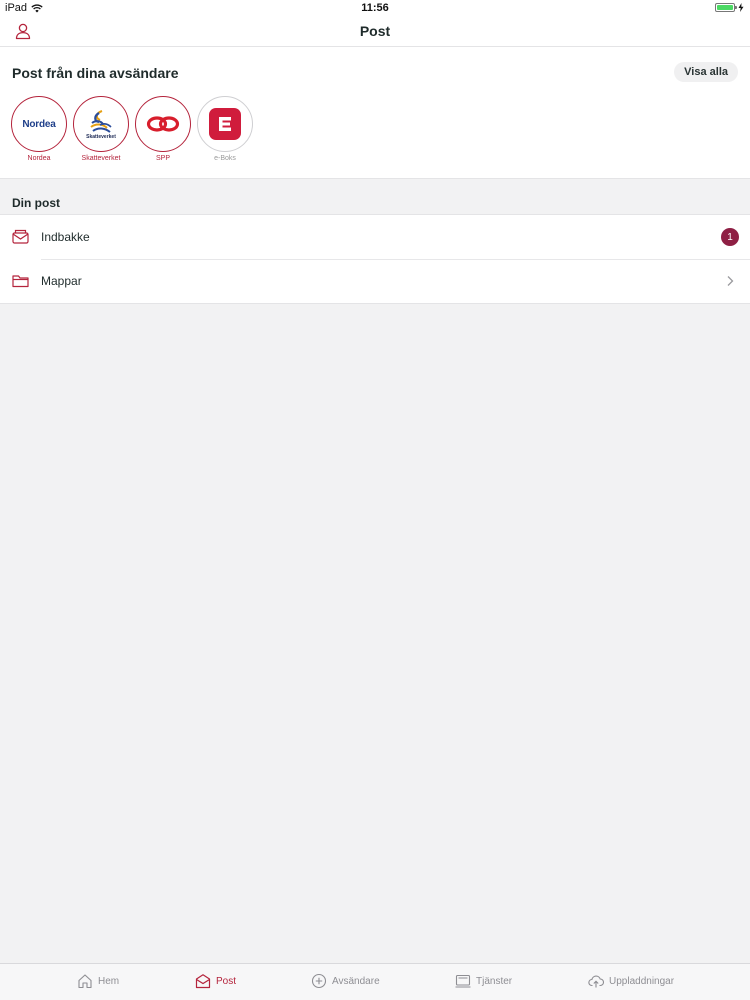 This screenshot has width=750, height=1000. I want to click on din-post-heading: Din post, so click(36, 203).